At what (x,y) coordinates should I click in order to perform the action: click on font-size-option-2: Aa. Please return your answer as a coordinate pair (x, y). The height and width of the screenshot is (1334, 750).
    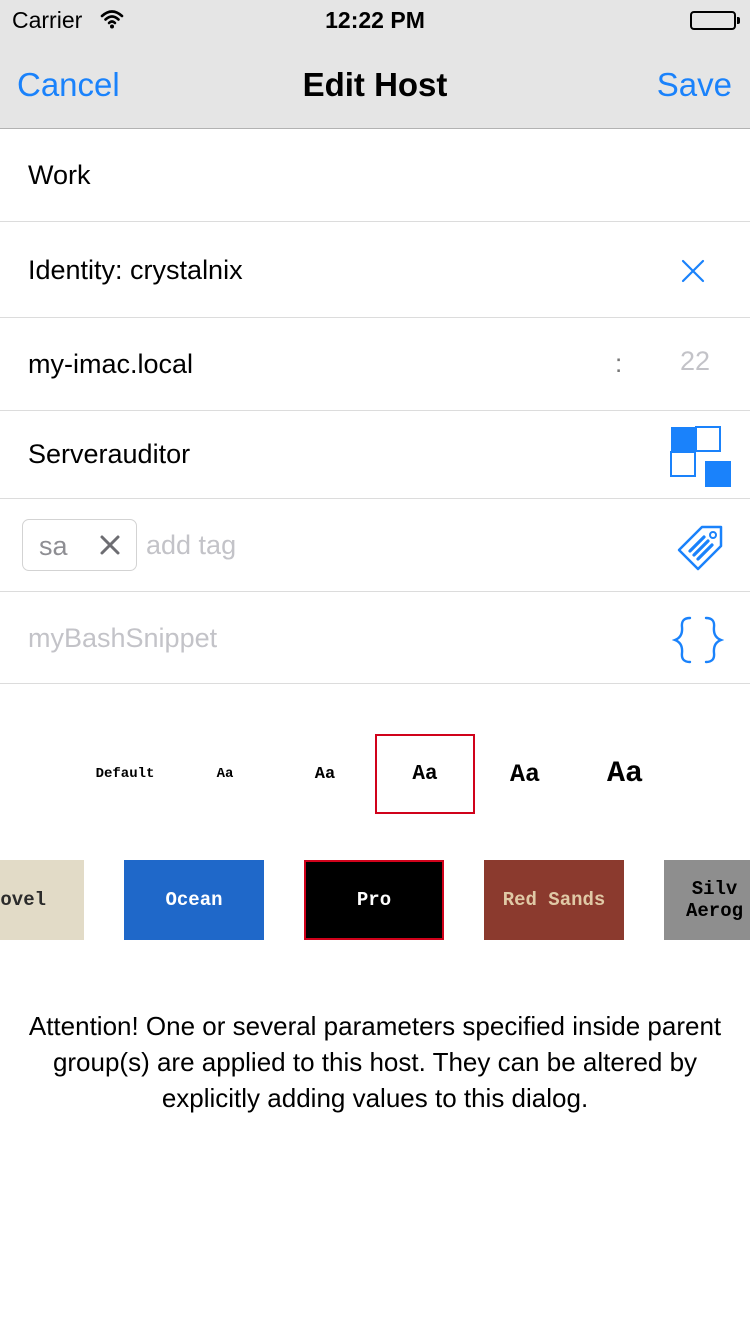
    Looking at the image, I should click on (325, 774).